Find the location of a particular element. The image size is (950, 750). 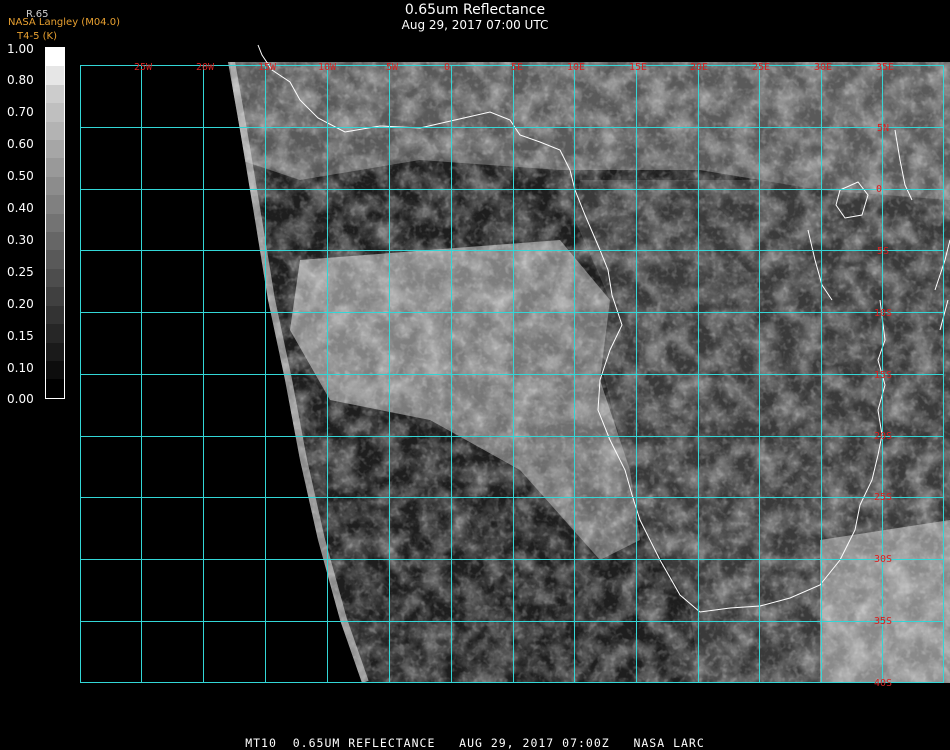

lon-label: 20W is located at coordinates (205, 67).